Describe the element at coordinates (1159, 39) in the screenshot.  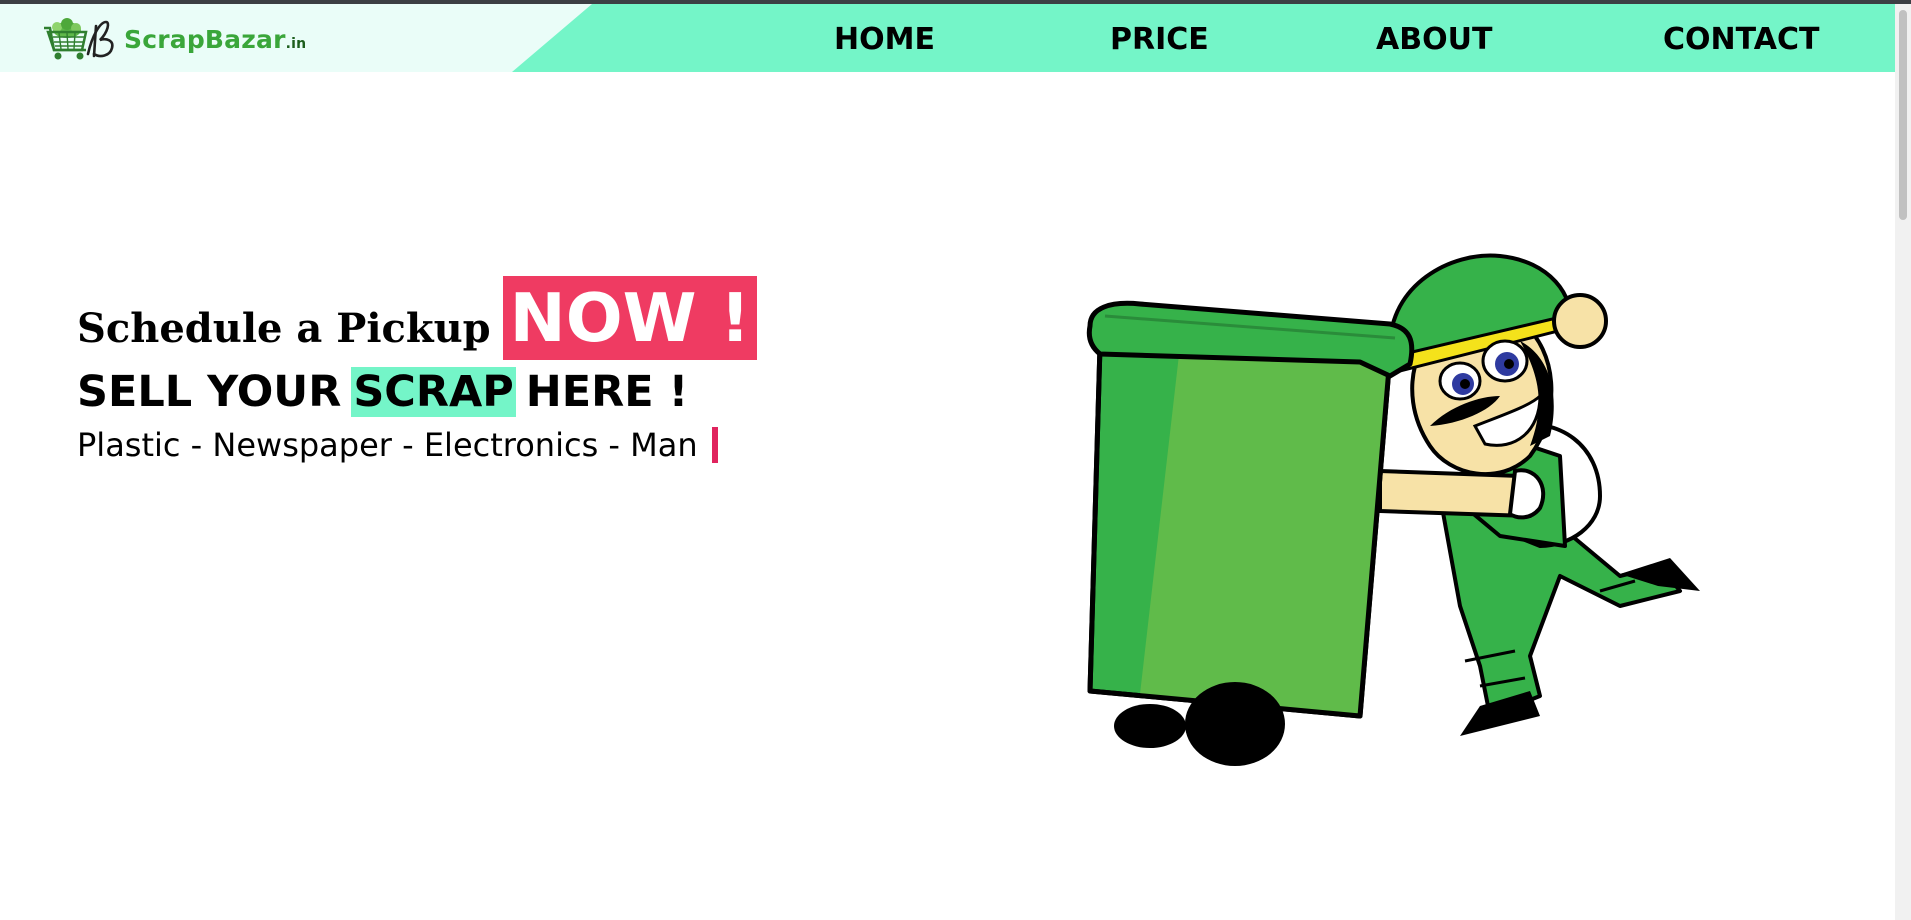
I see `nav-price: PRICE` at that location.